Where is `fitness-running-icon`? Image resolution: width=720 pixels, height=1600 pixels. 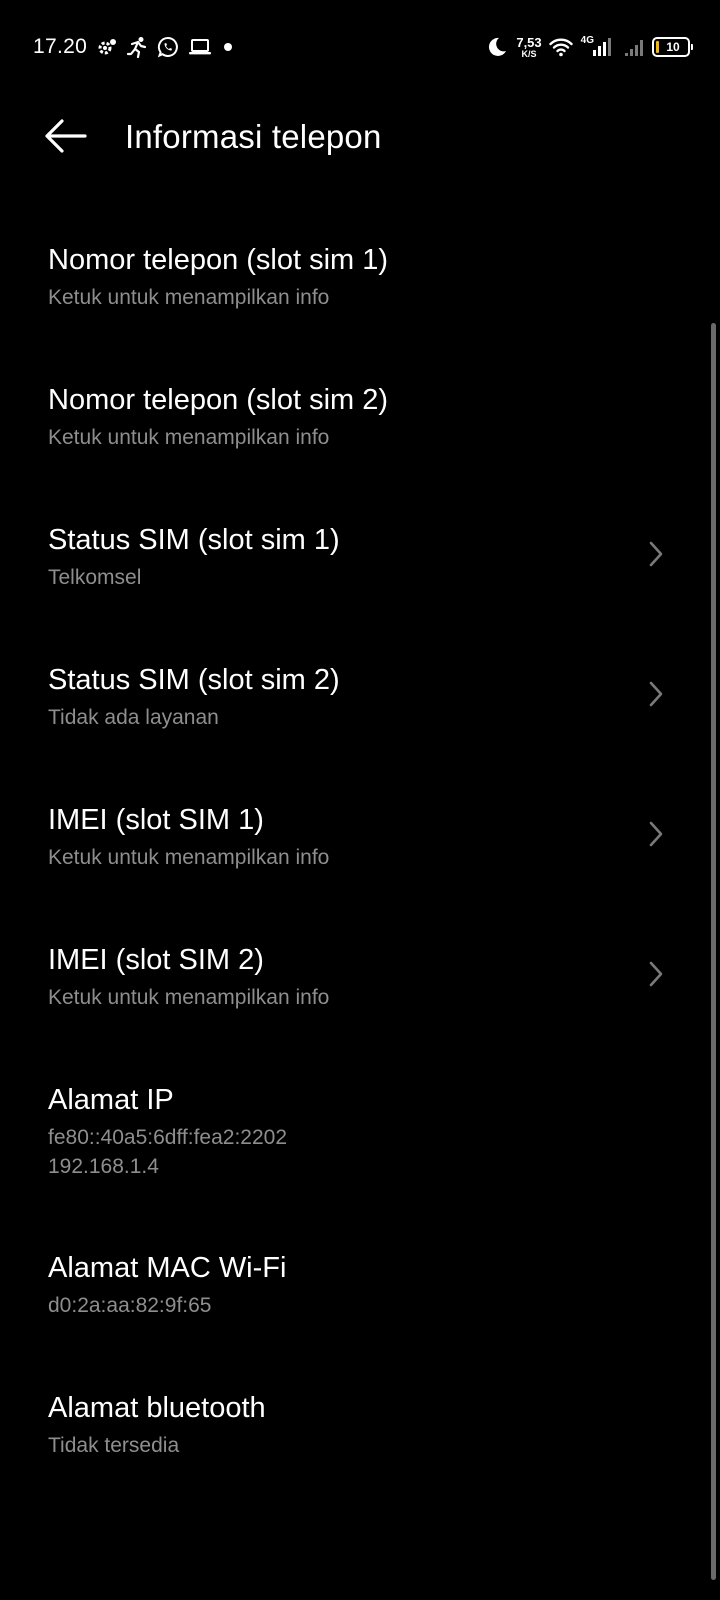 fitness-running-icon is located at coordinates (137, 47).